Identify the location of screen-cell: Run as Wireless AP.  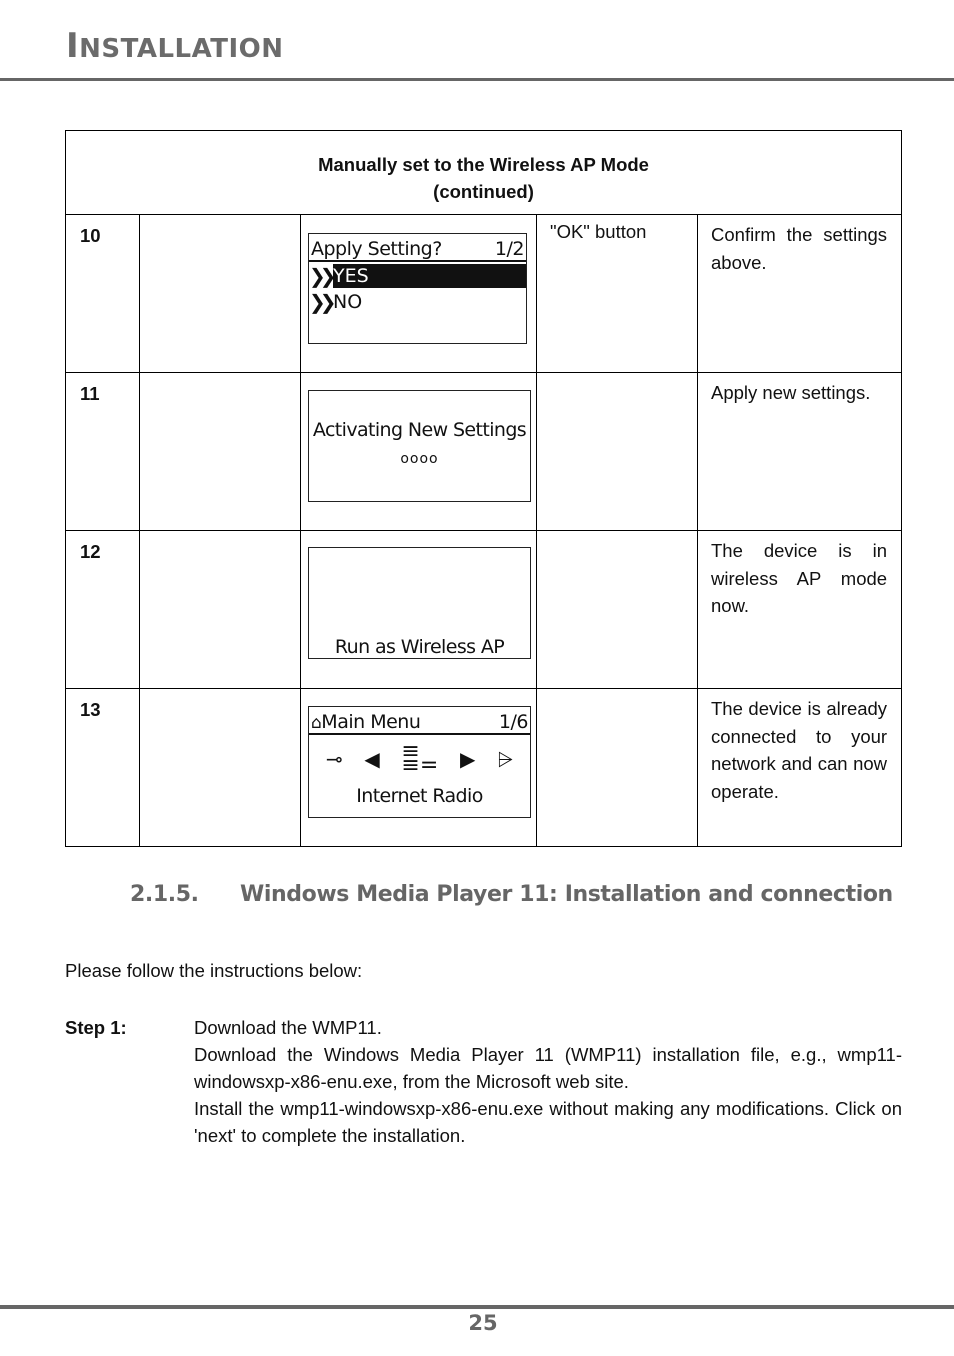
(418, 609).